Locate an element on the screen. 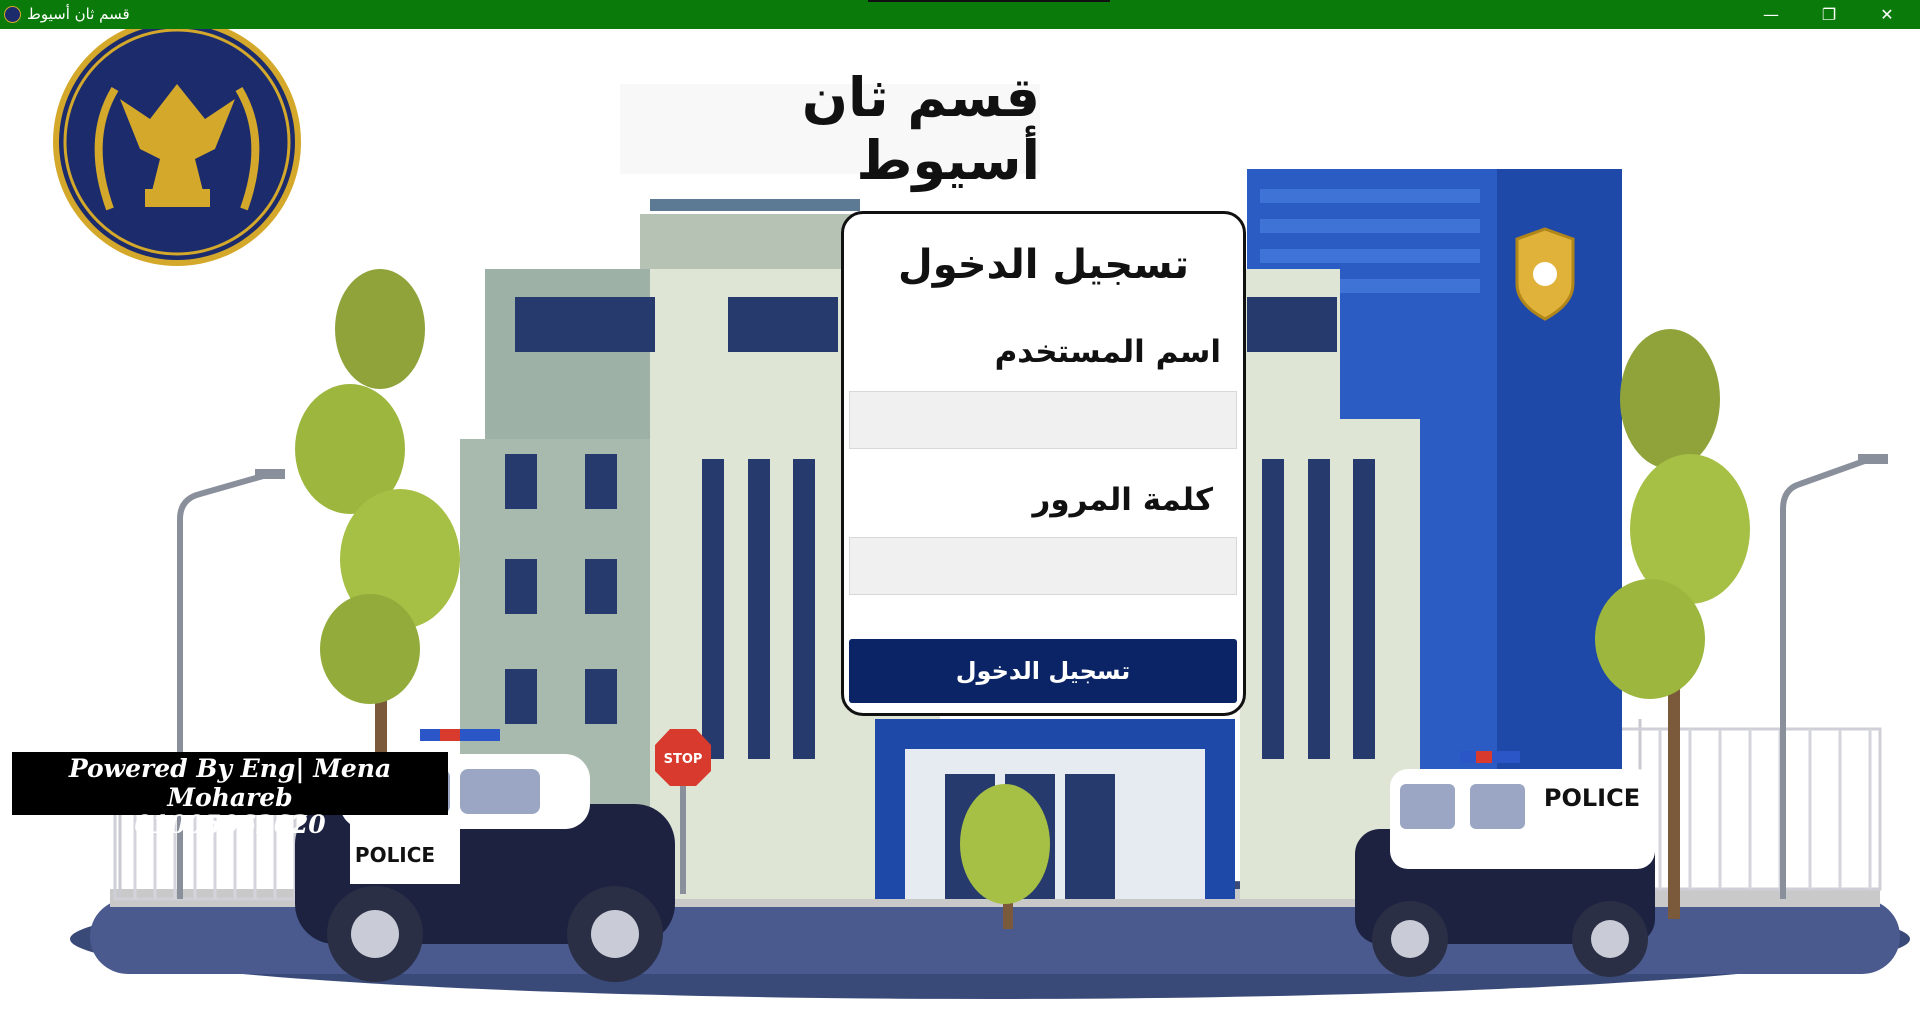 Image resolution: width=1920 pixels, height=1030 pixels. credit-author-text: Powered By Eng| Mena Mohareb is located at coordinates (230, 783).